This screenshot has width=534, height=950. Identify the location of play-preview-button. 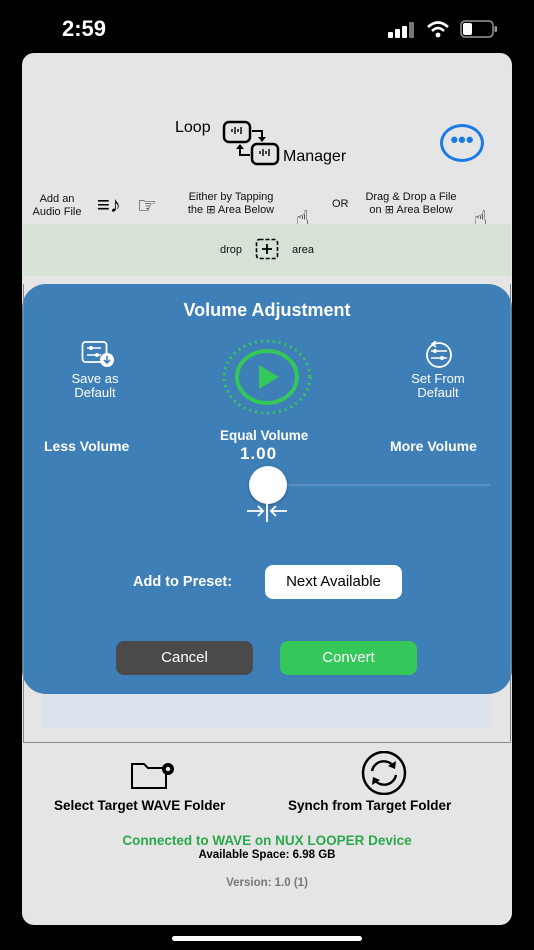
(267, 377).